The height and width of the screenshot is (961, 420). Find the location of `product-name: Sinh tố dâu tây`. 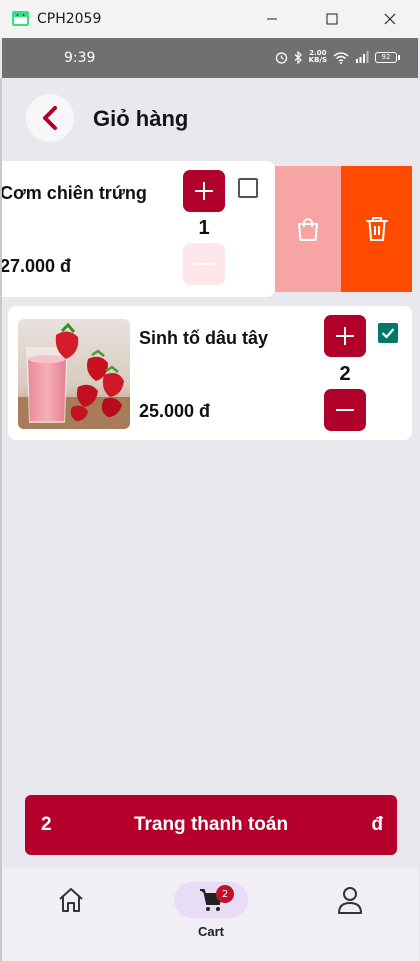

product-name: Sinh tố dâu tây is located at coordinates (204, 338).